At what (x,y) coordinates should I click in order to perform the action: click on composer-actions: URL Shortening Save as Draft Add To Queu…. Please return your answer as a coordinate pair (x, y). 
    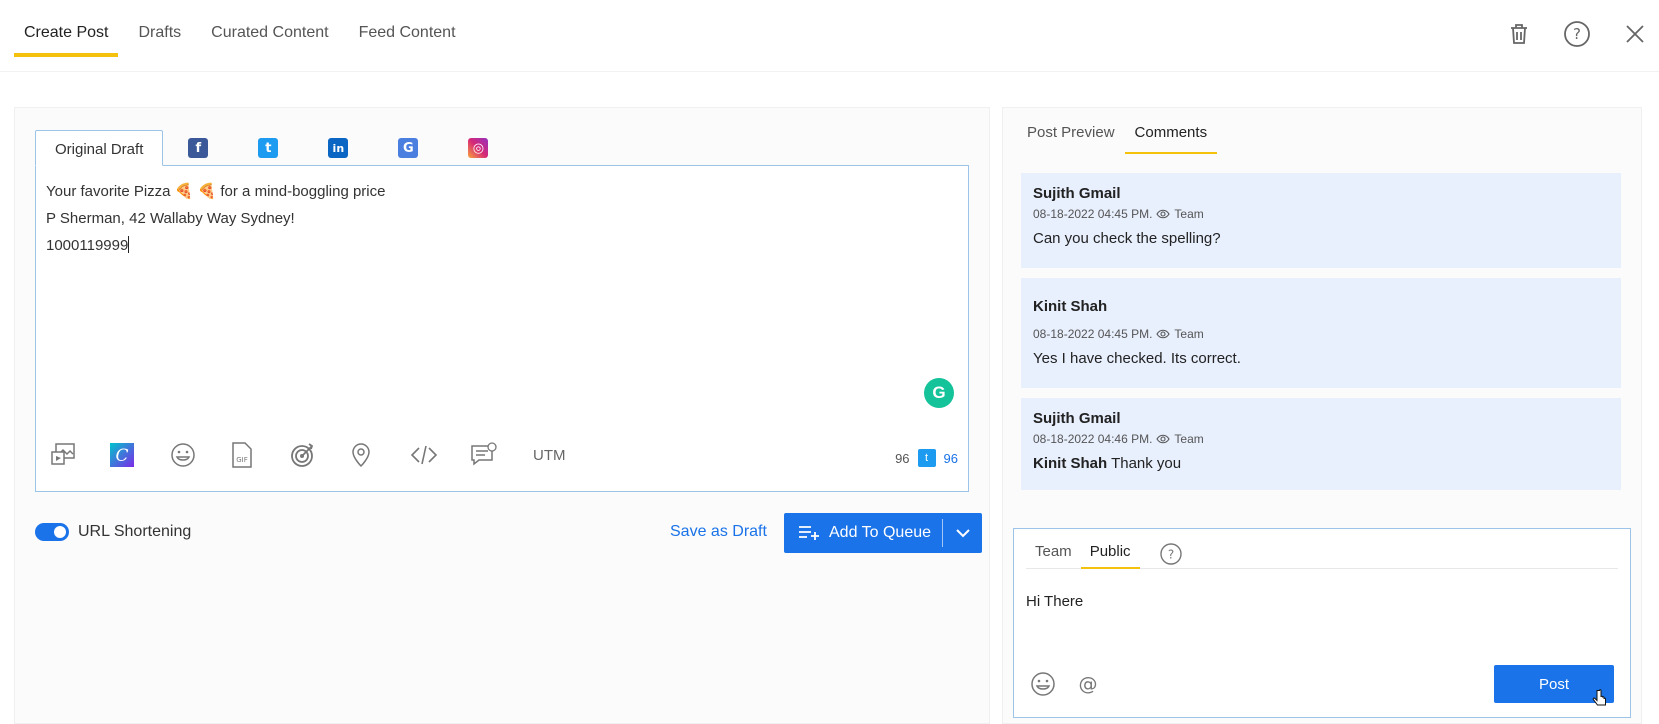
    Looking at the image, I should click on (508, 533).